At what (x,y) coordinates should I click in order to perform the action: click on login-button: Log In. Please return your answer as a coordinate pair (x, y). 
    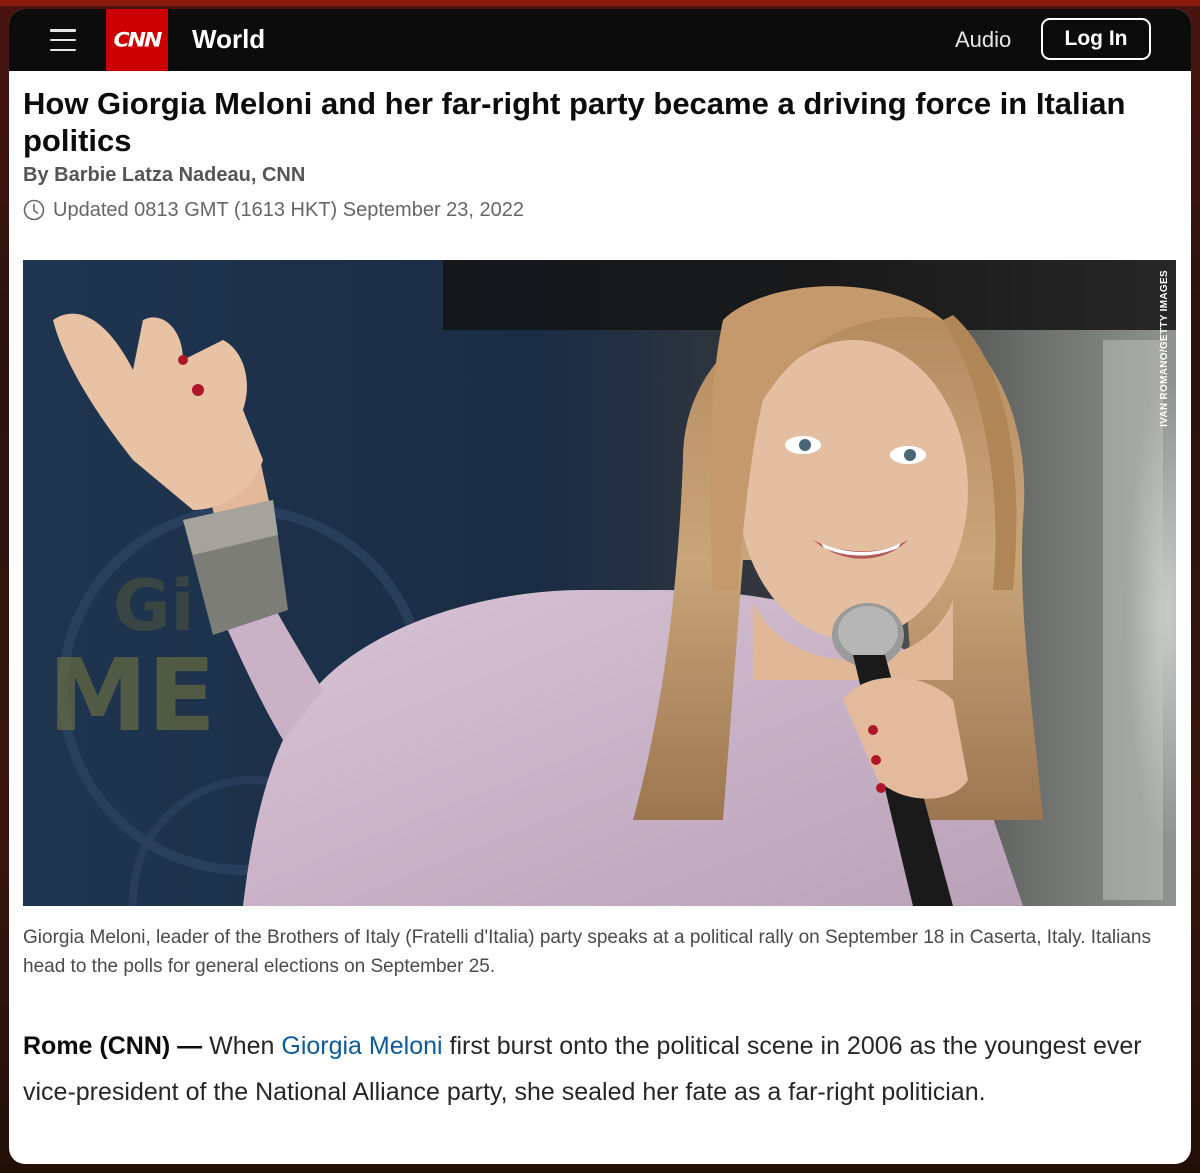
    Looking at the image, I should click on (1096, 39).